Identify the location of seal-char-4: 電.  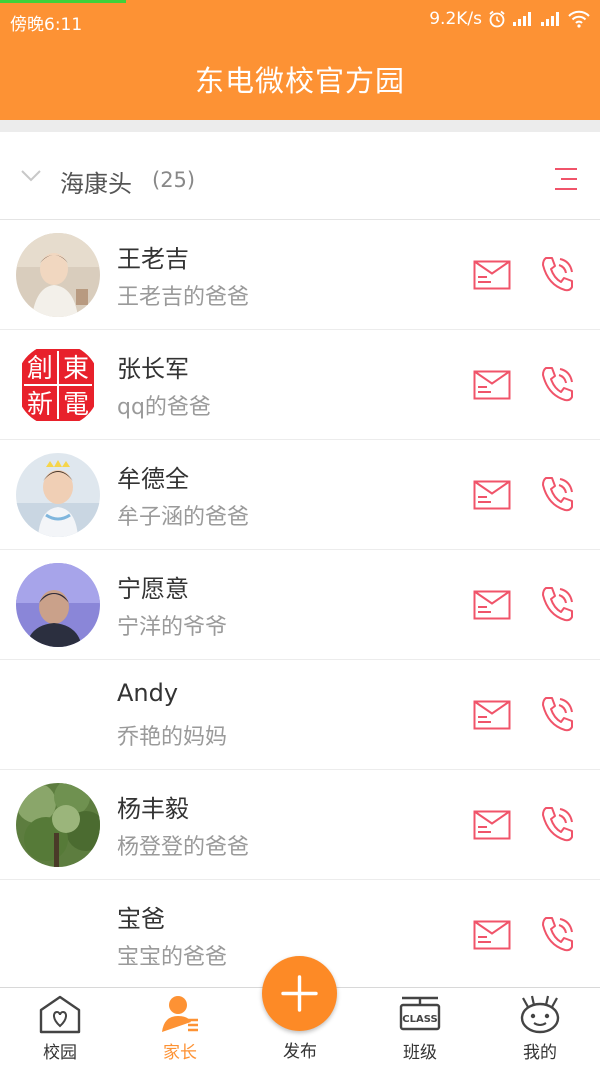
(76, 405).